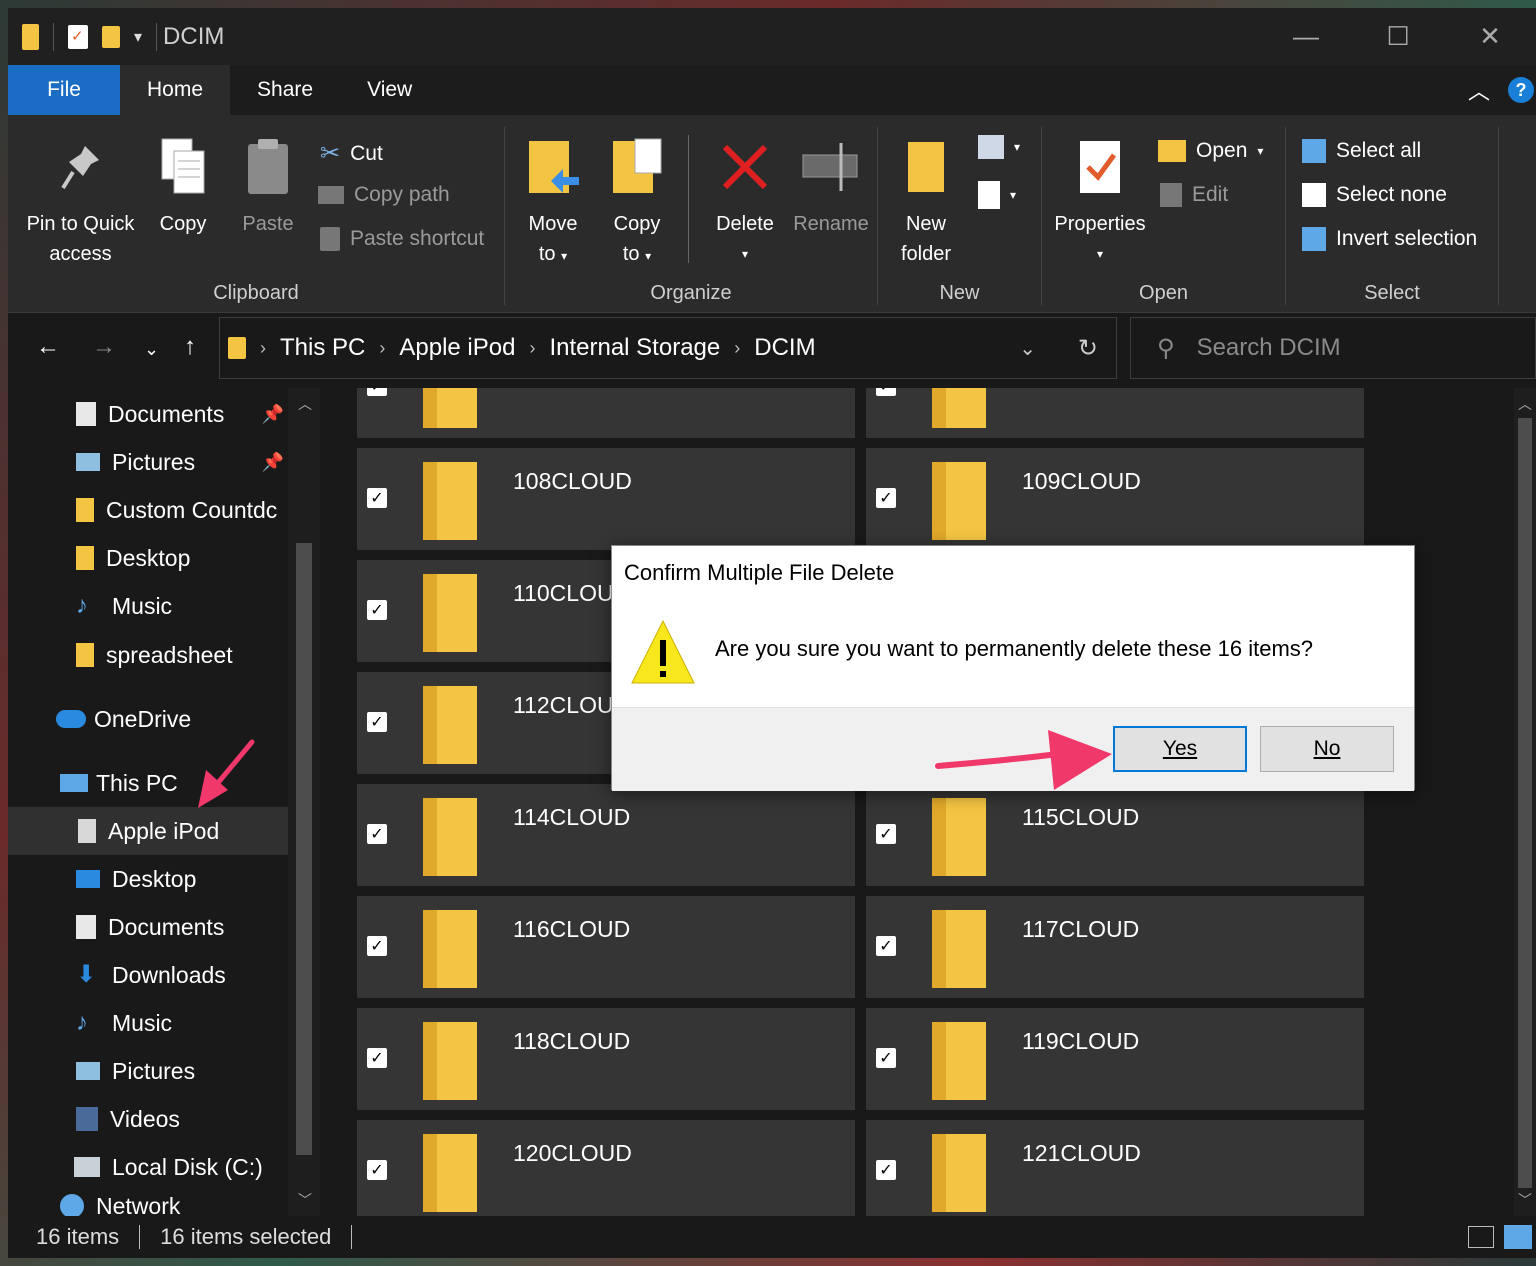 The image size is (1536, 1266). I want to click on sidebar-scrollbar: ︿ ﹀, so click(304, 802).